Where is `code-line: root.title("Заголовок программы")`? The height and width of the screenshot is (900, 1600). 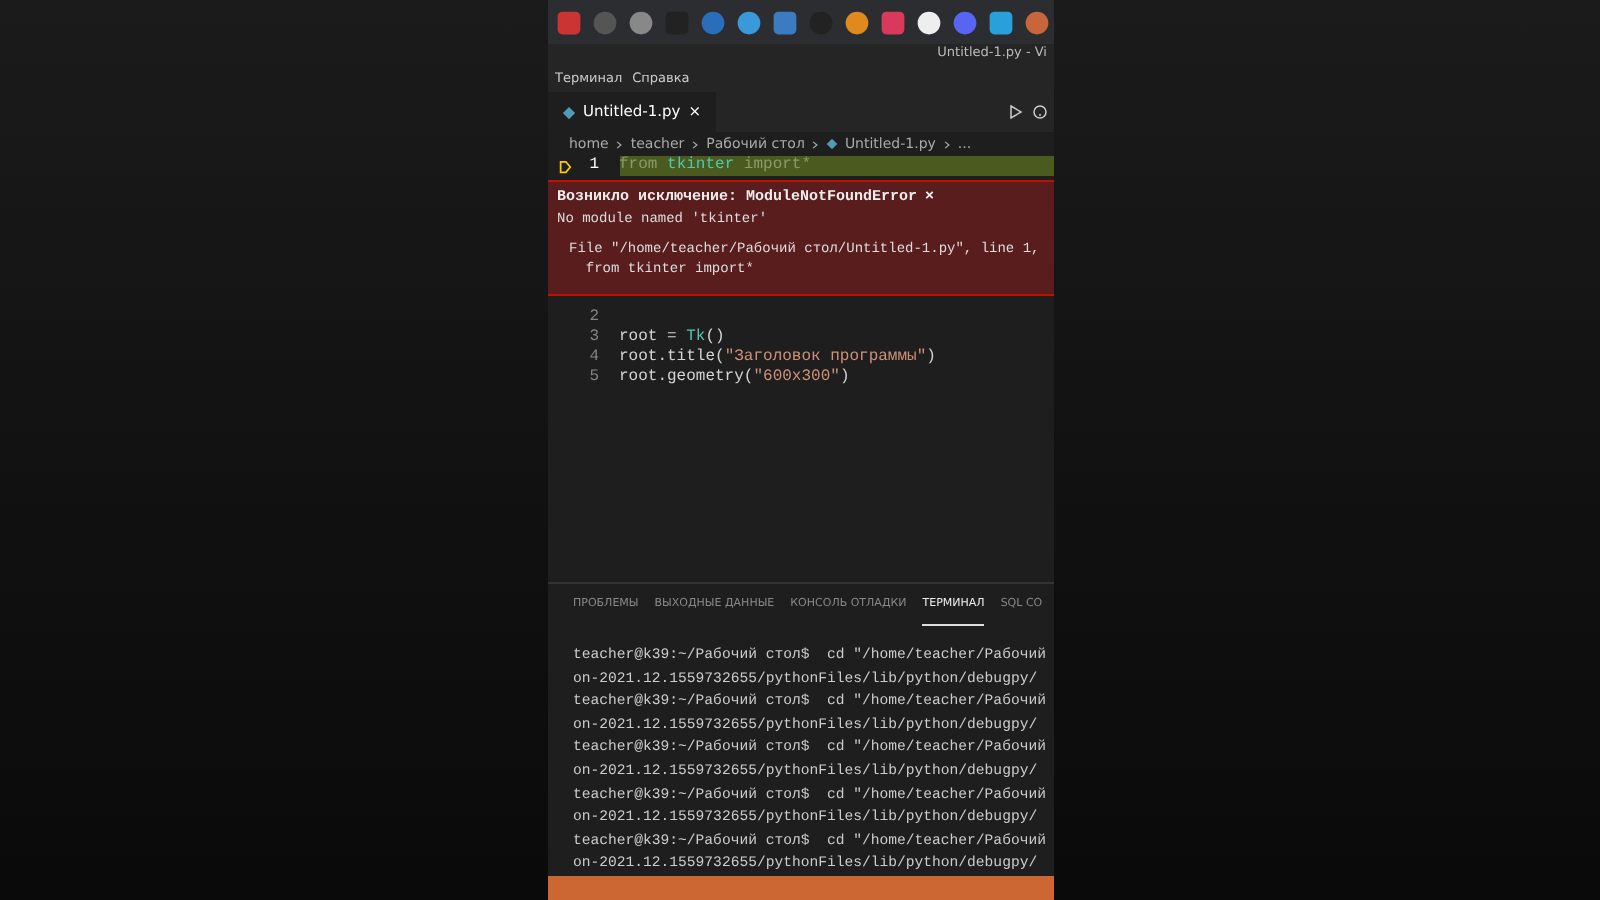 code-line: root.title("Заголовок программы") is located at coordinates (777, 356).